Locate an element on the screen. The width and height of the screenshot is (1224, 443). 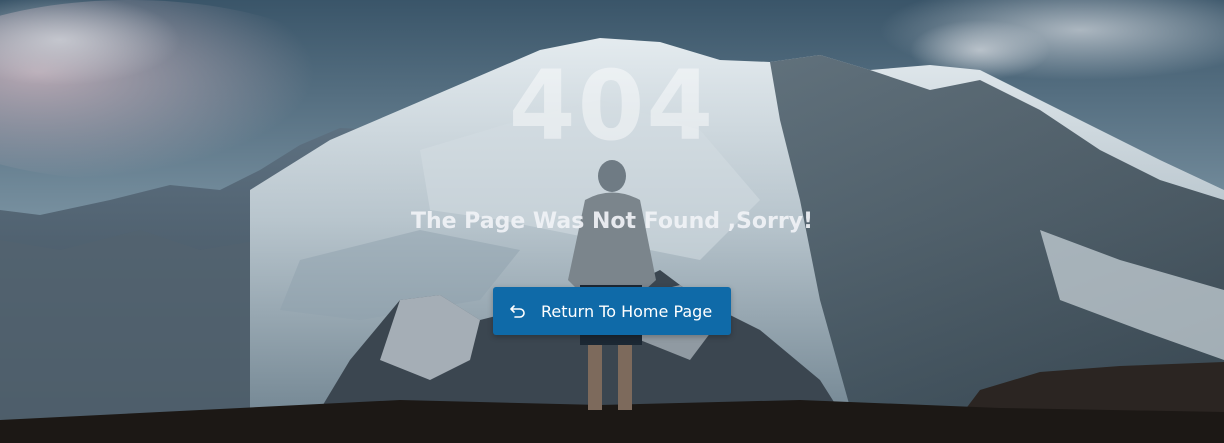
return-arrow-icon is located at coordinates (518, 311).